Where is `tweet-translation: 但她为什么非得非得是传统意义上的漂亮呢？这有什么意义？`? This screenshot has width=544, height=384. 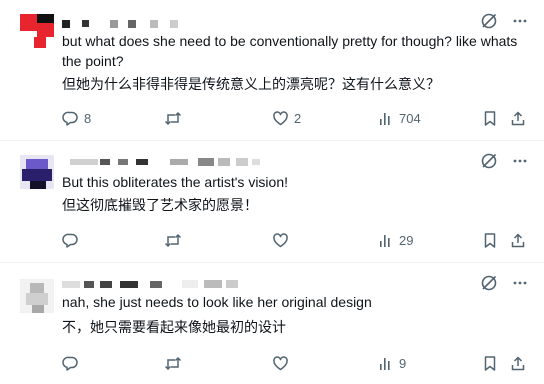 tweet-translation: 但她为什么非得非得是传统意义上的漂亮呢？这有什么意义？ is located at coordinates (251, 84).